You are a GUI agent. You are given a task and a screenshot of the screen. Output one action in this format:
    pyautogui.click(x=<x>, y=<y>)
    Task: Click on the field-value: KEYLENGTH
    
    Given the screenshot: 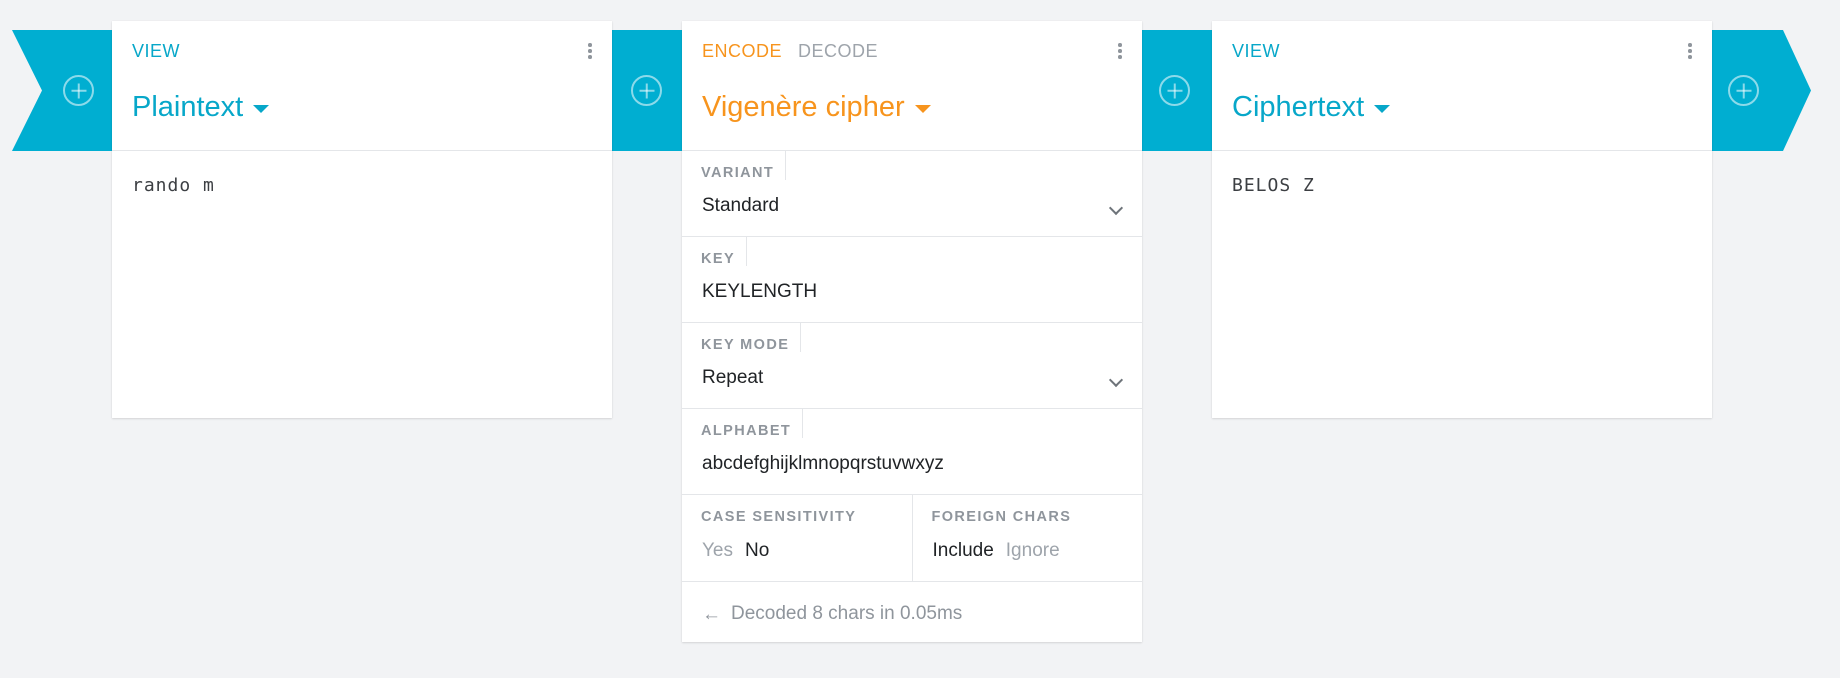 What is the action you would take?
    pyautogui.click(x=760, y=291)
    